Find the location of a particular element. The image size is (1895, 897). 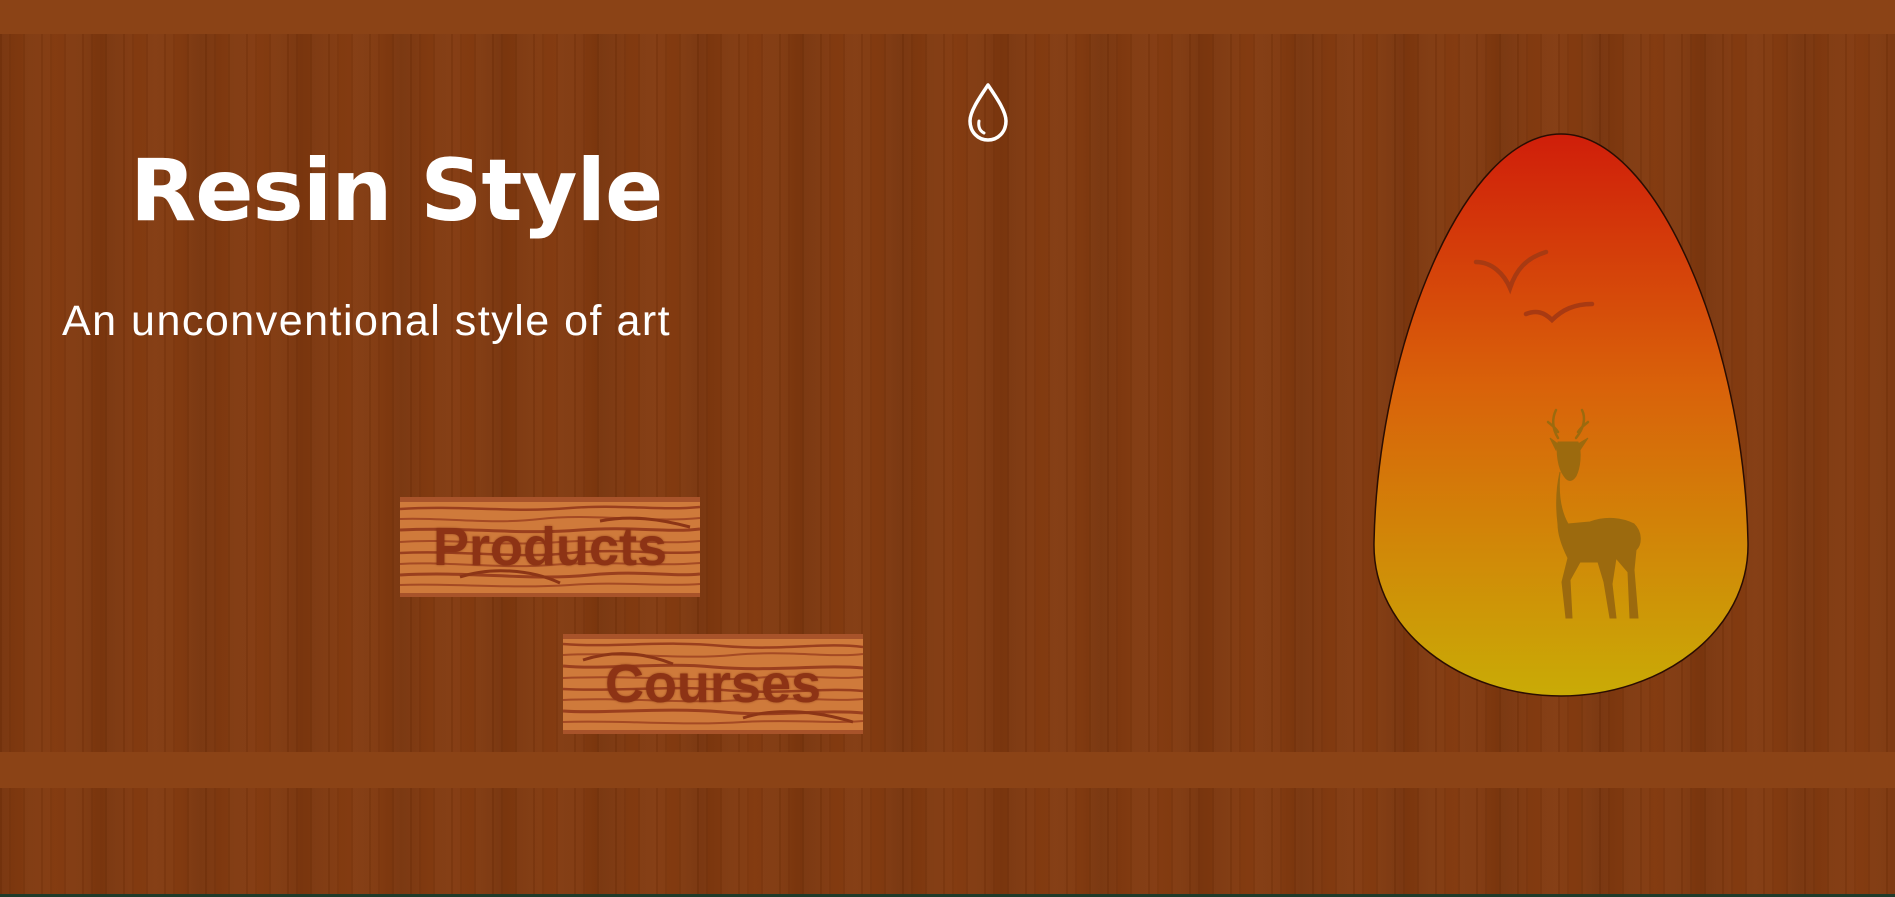

products-button-label: Products is located at coordinates (550, 547).